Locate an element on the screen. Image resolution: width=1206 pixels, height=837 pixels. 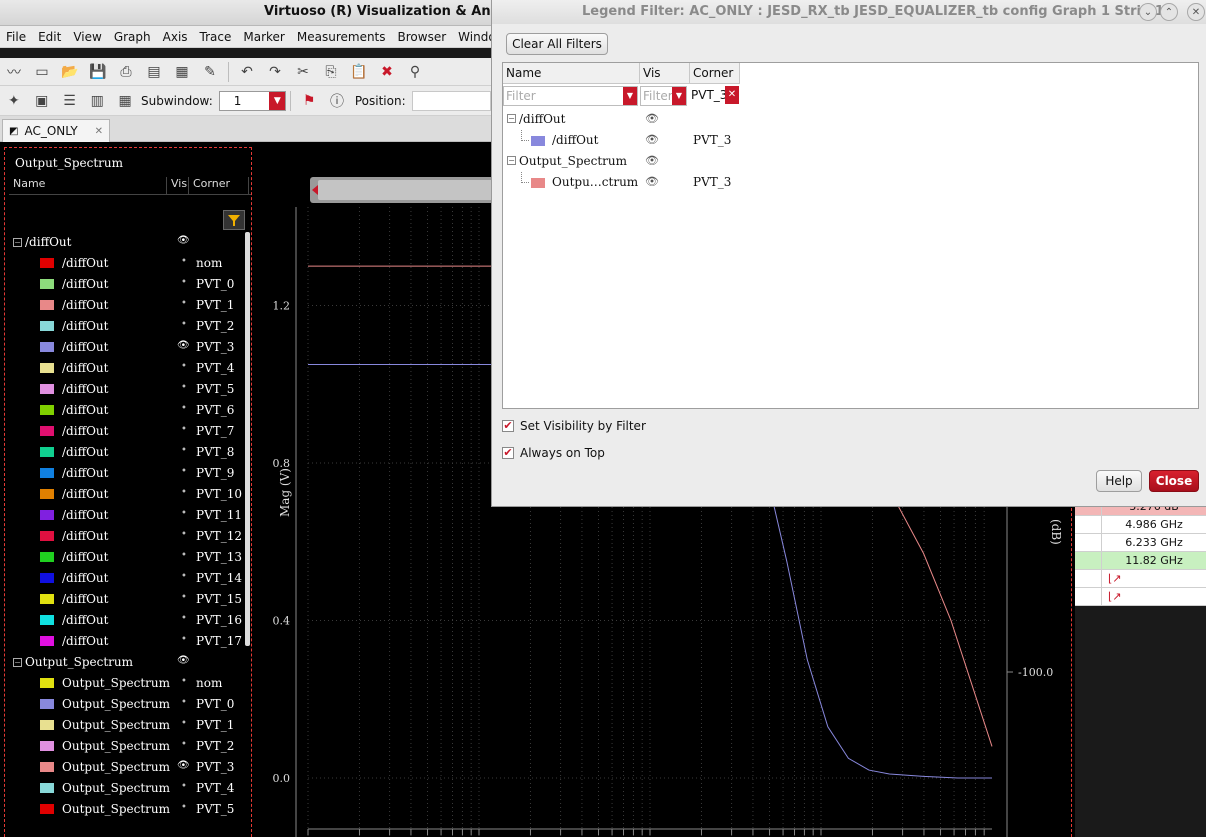
menu-marker: Marker is located at coordinates (263, 37).